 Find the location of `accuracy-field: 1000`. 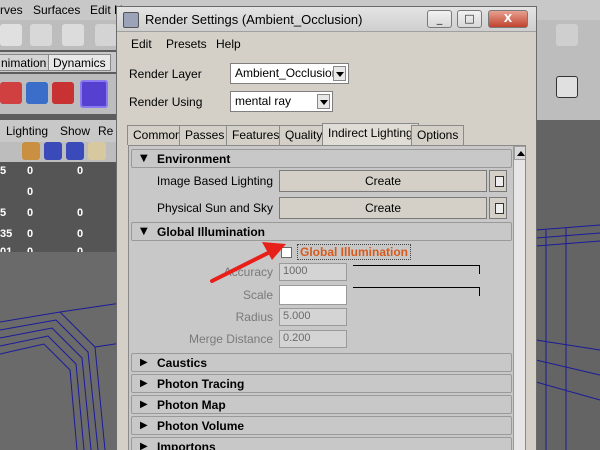

accuracy-field: 1000 is located at coordinates (313, 272).